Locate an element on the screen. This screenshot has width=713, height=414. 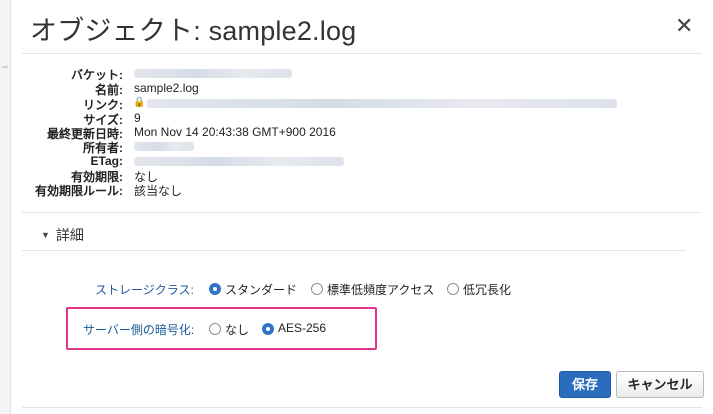
title-divider is located at coordinates (362, 53).